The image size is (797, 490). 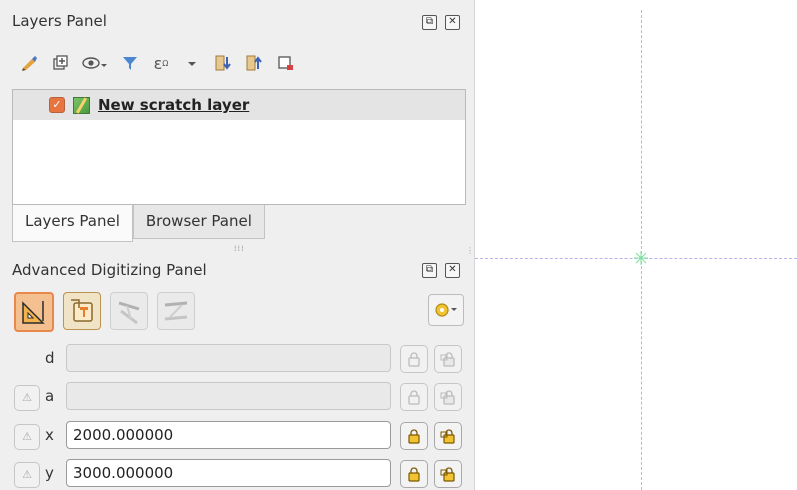 What do you see at coordinates (50, 358) in the screenshot?
I see `field-label-d: d` at bounding box center [50, 358].